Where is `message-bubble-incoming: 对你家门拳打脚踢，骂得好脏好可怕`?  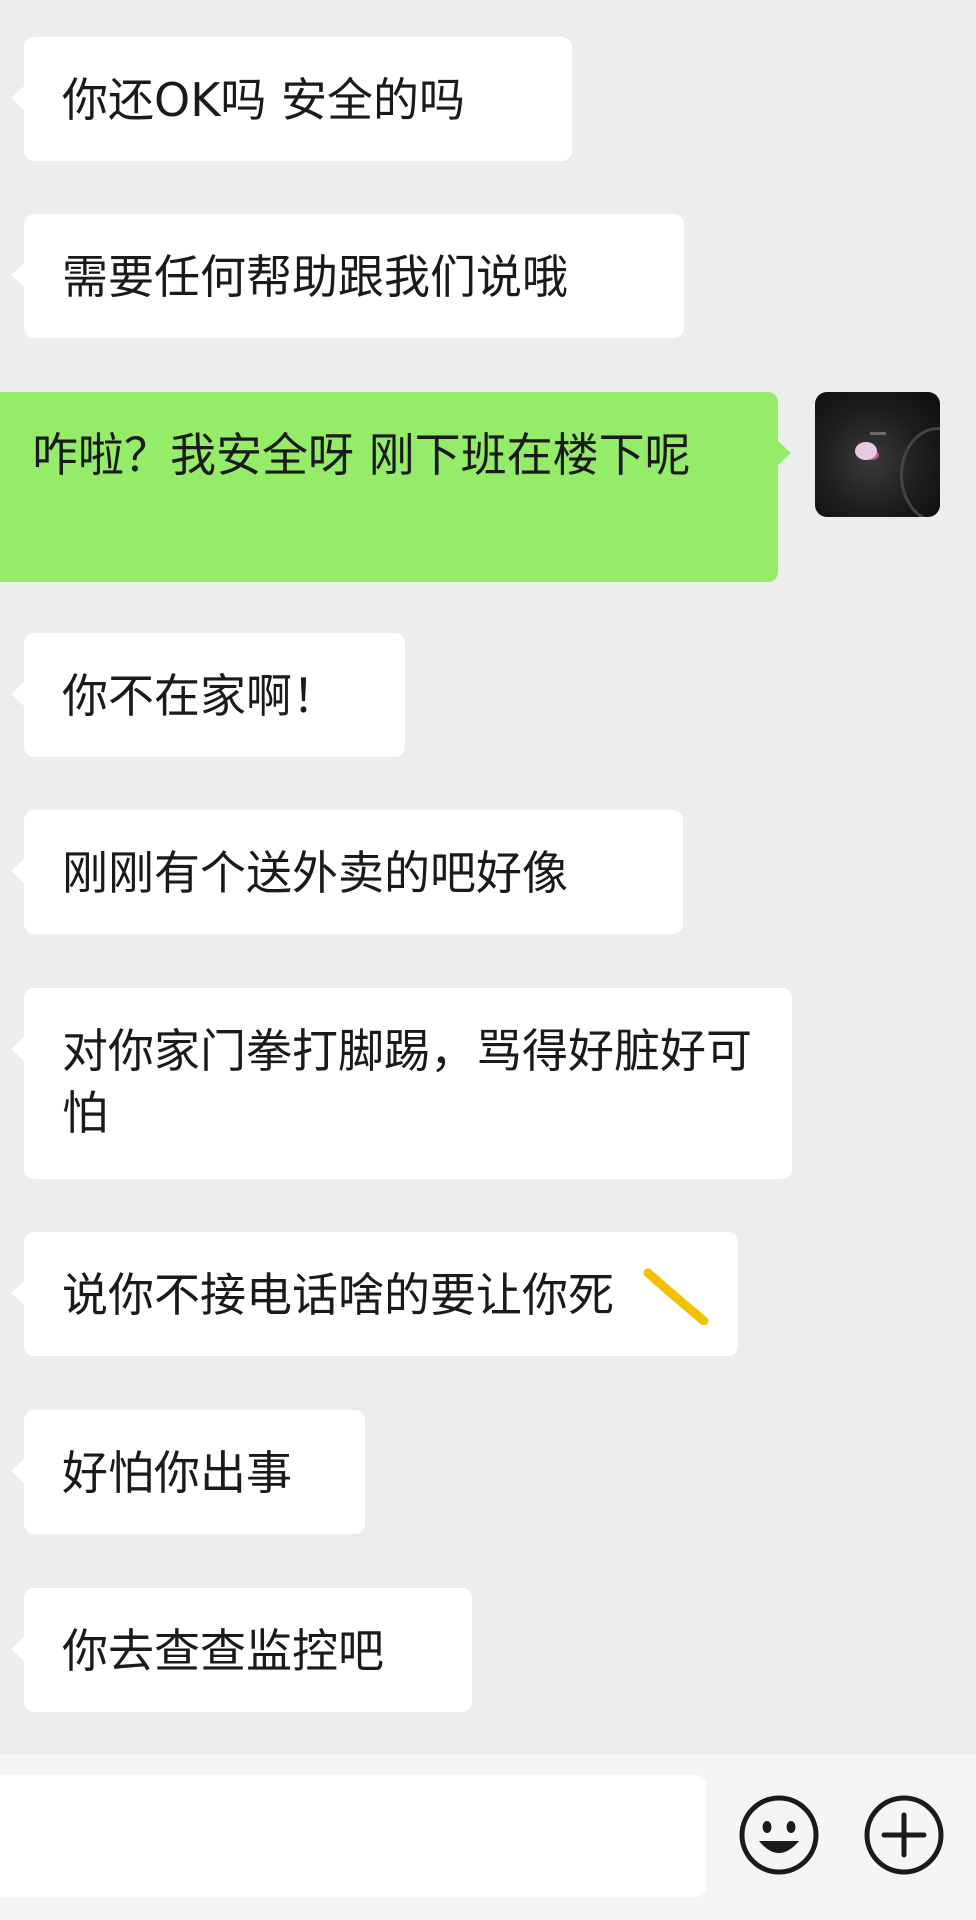
message-bubble-incoming: 对你家门拳打脚踢，骂得好脏好可怕 is located at coordinates (401, 1083).